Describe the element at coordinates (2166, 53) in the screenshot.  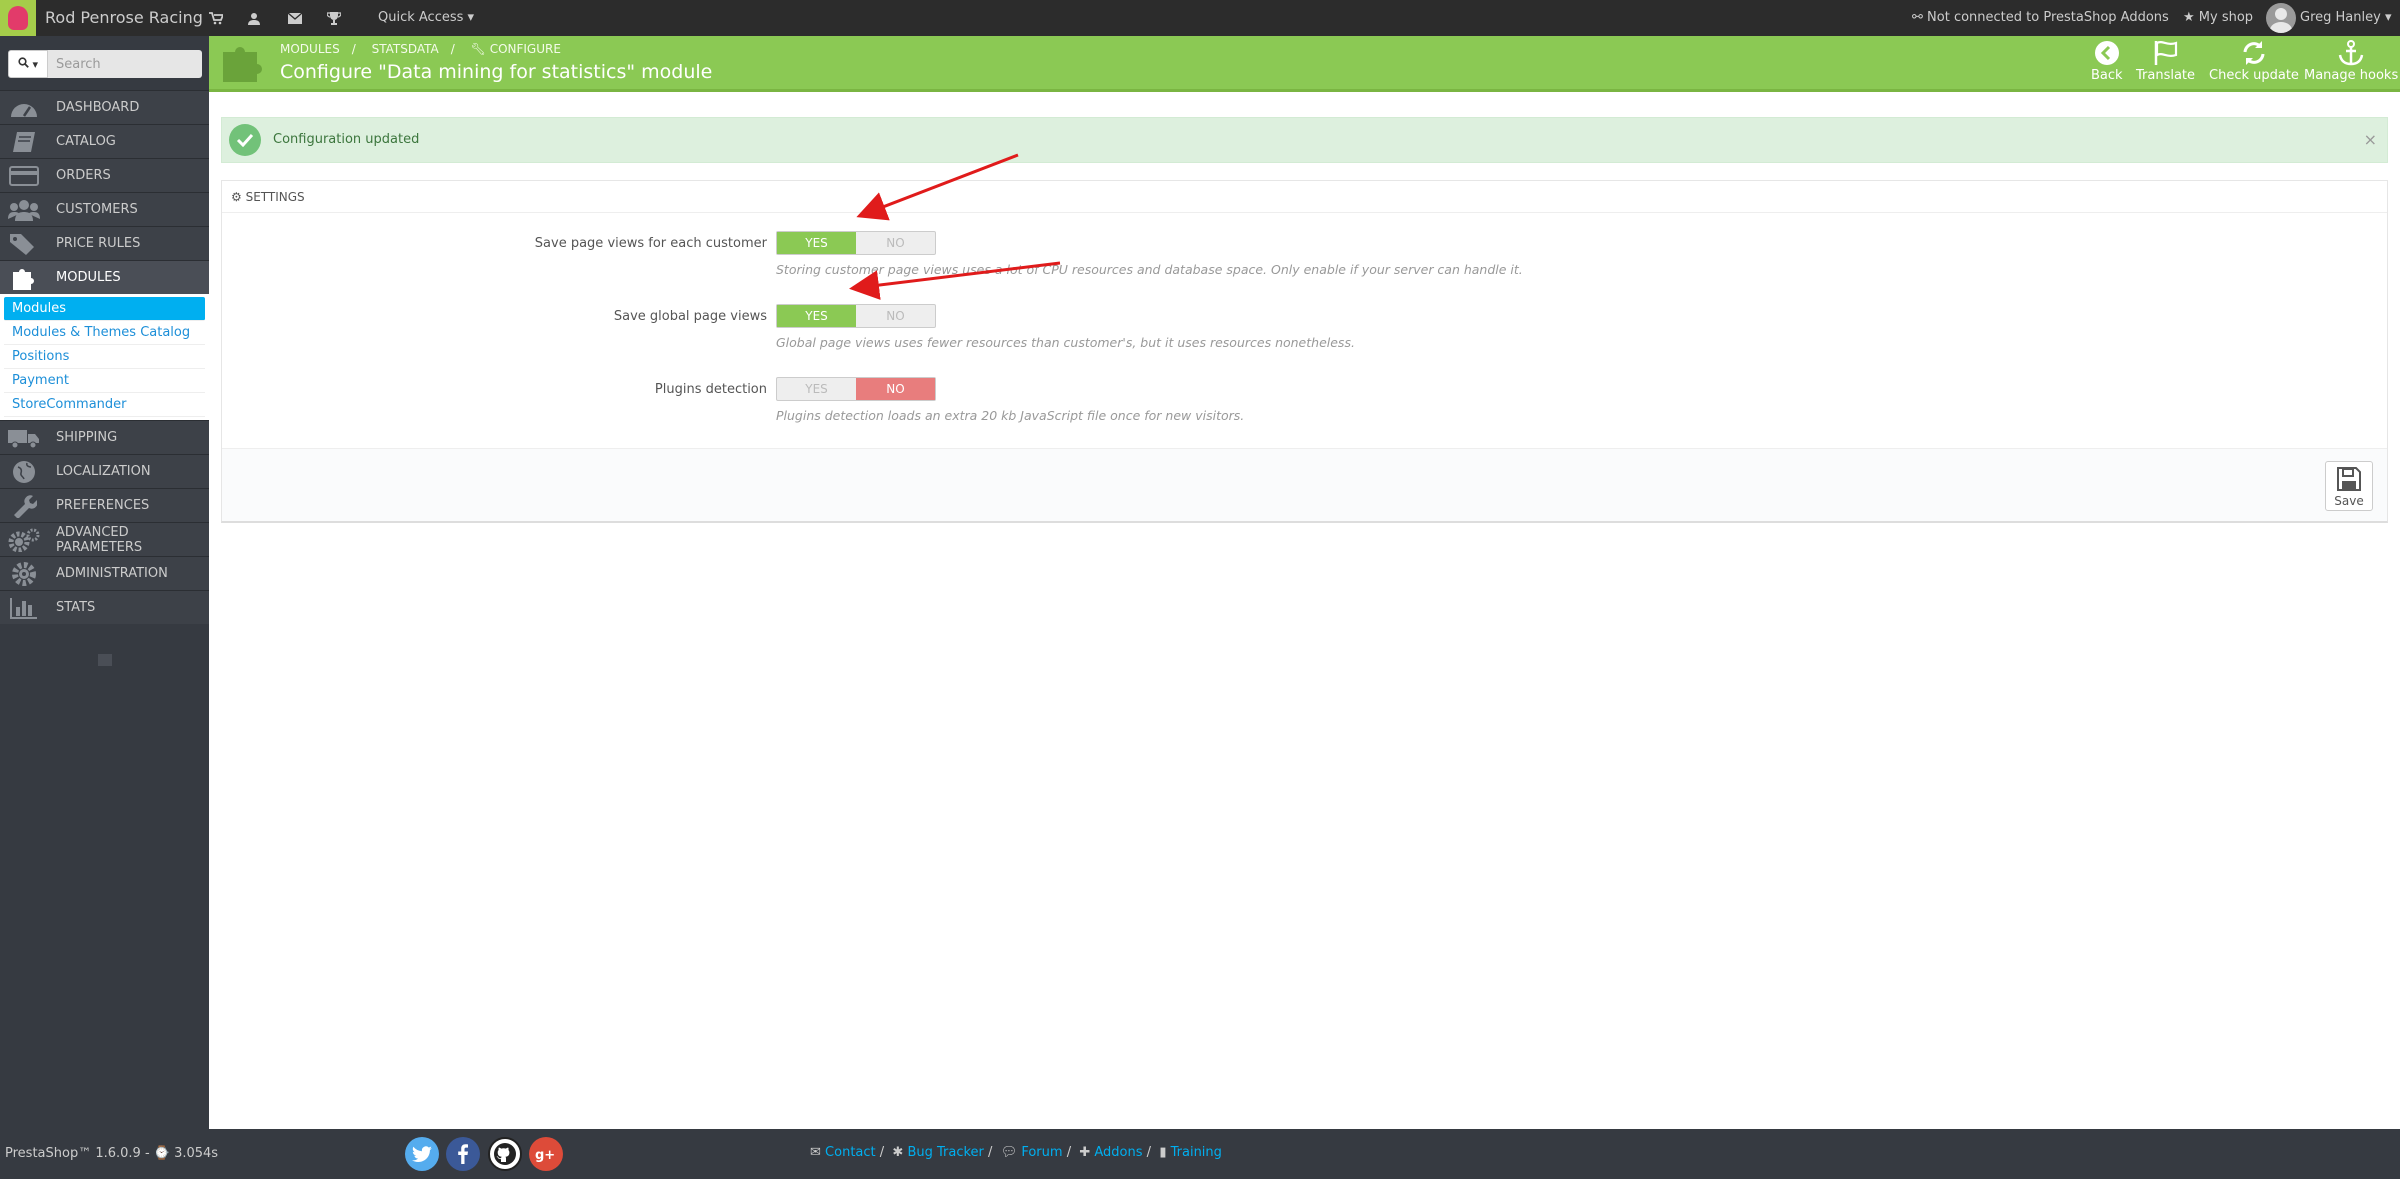
I see `flag-icon` at that location.